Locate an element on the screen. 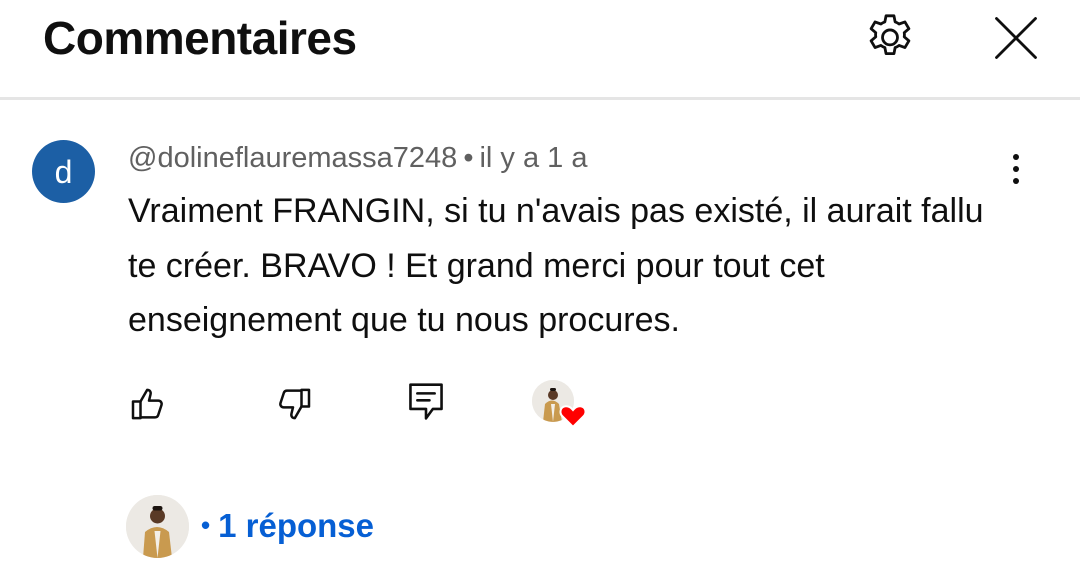  comment-reply-icon is located at coordinates (426, 401).